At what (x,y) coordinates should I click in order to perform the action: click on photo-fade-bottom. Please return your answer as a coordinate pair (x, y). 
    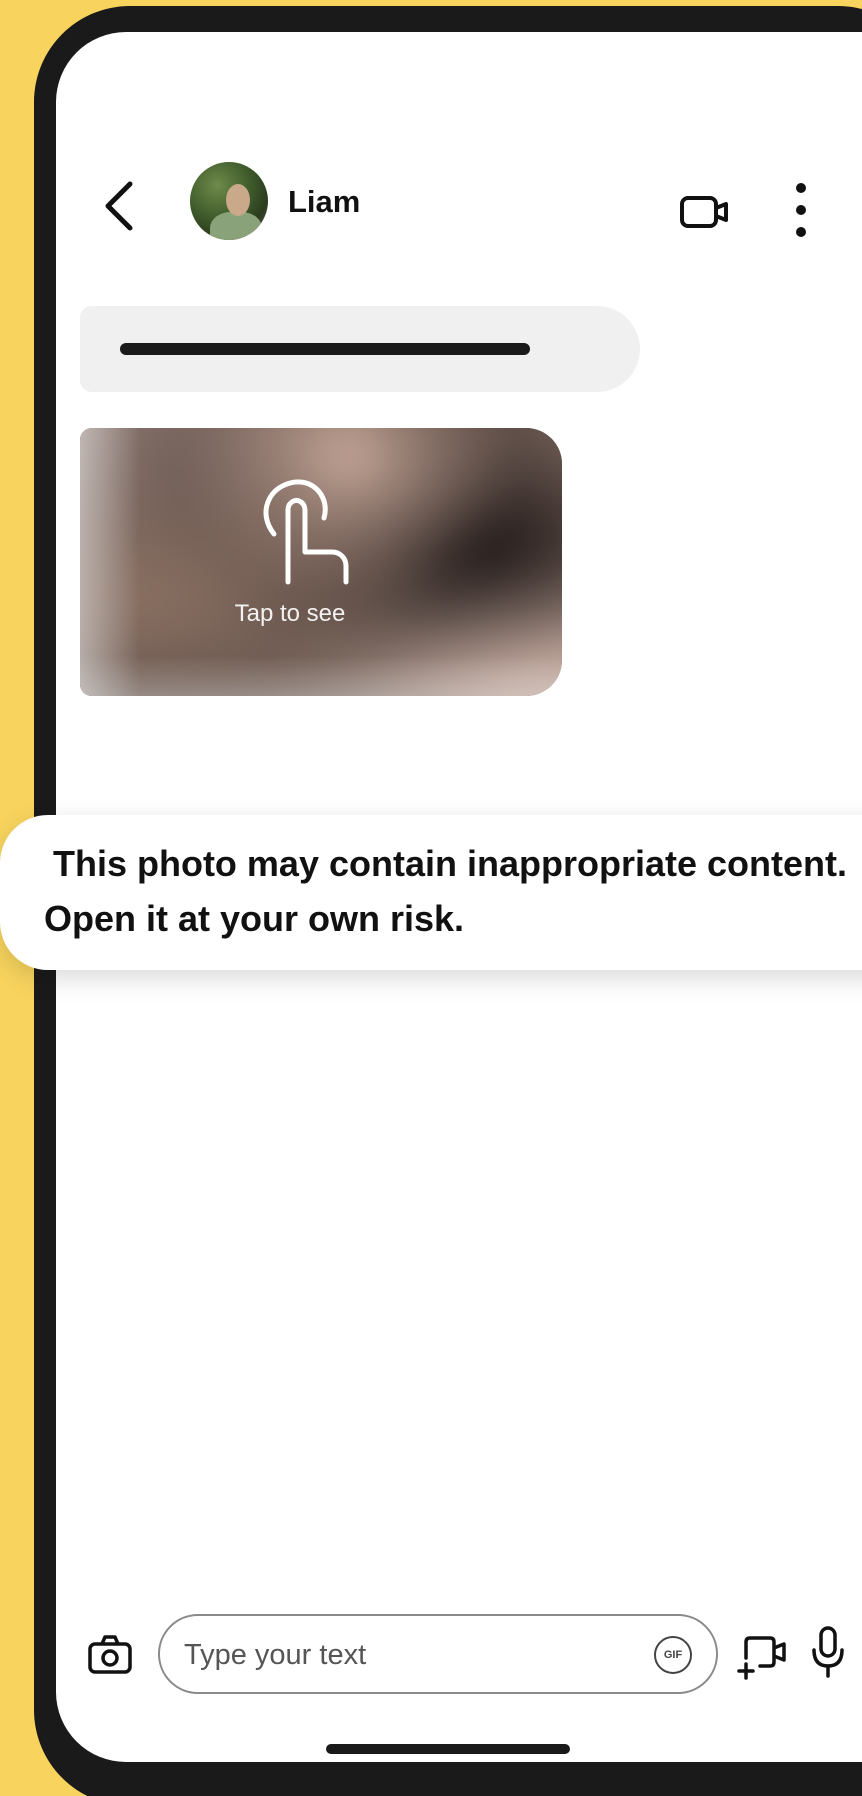
    Looking at the image, I should click on (321, 676).